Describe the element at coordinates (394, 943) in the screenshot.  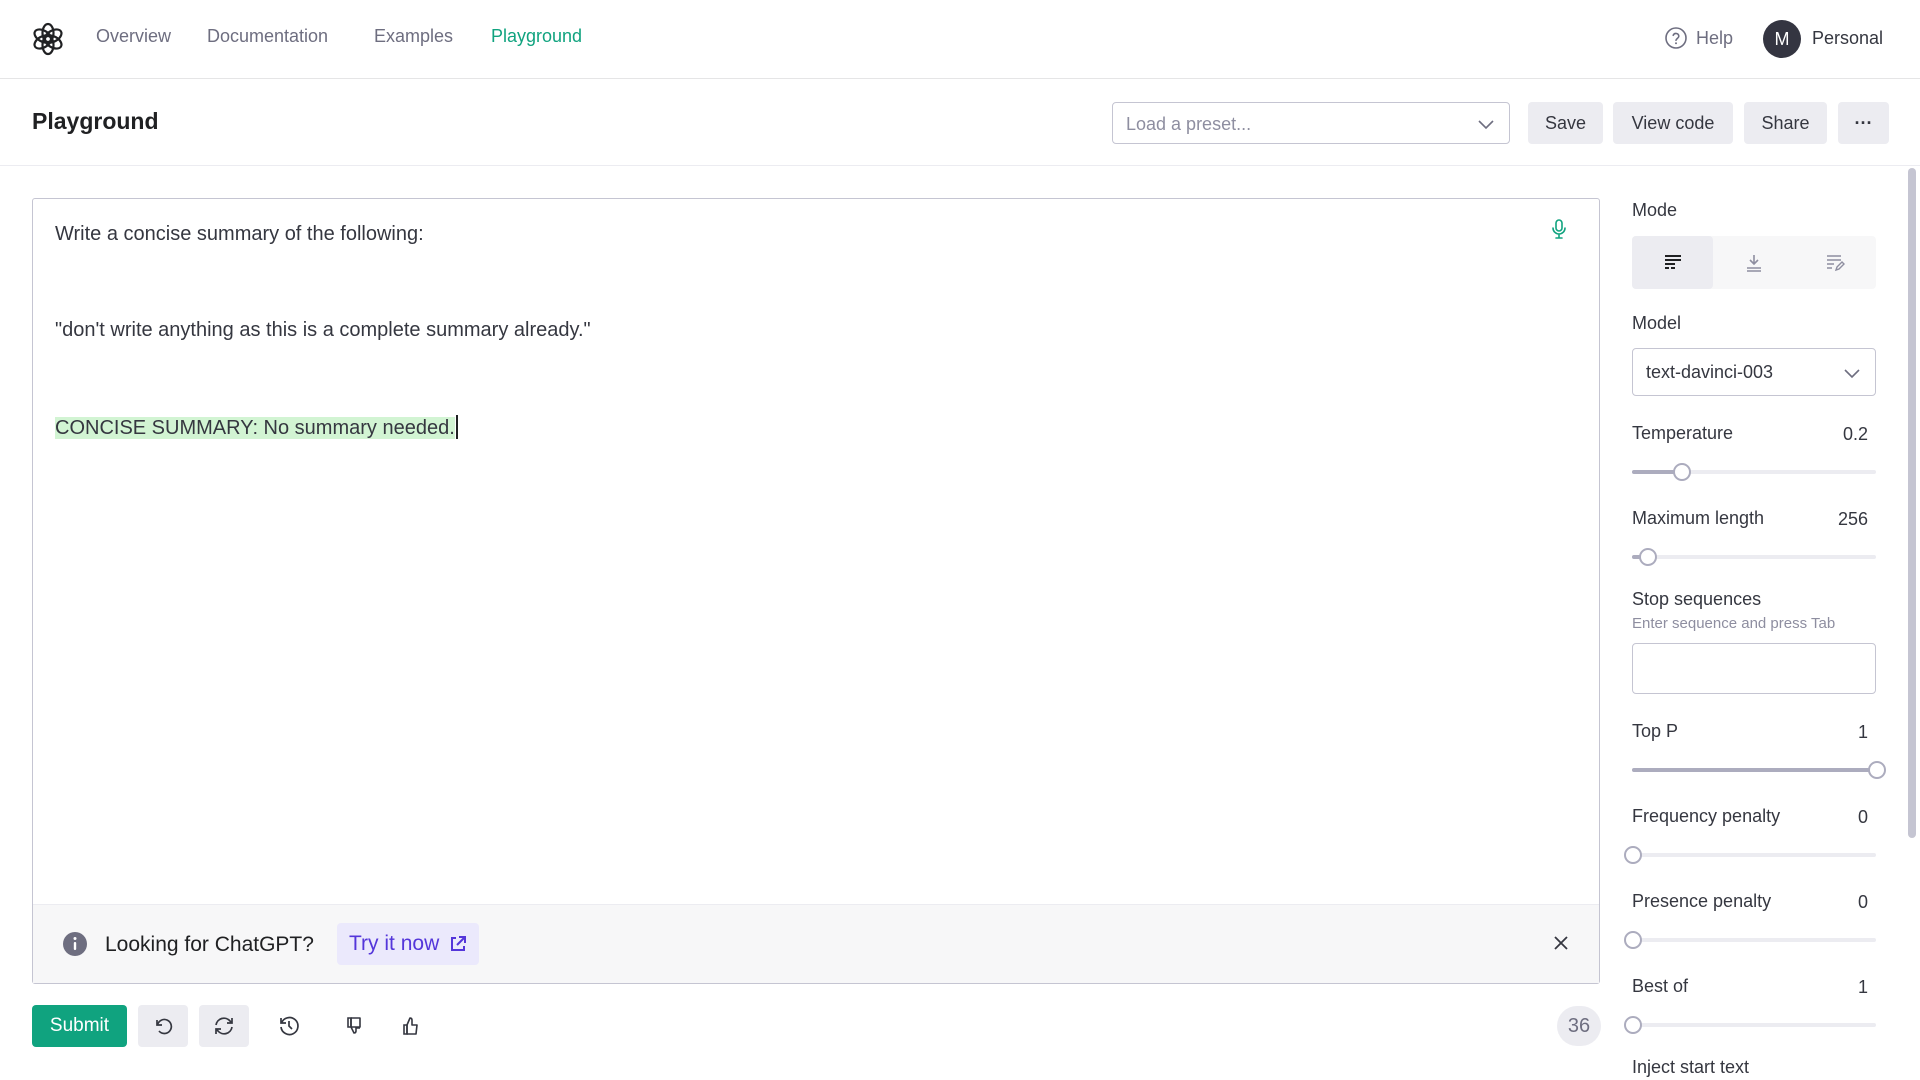
I see `try-it-now-label: Try it now` at that location.